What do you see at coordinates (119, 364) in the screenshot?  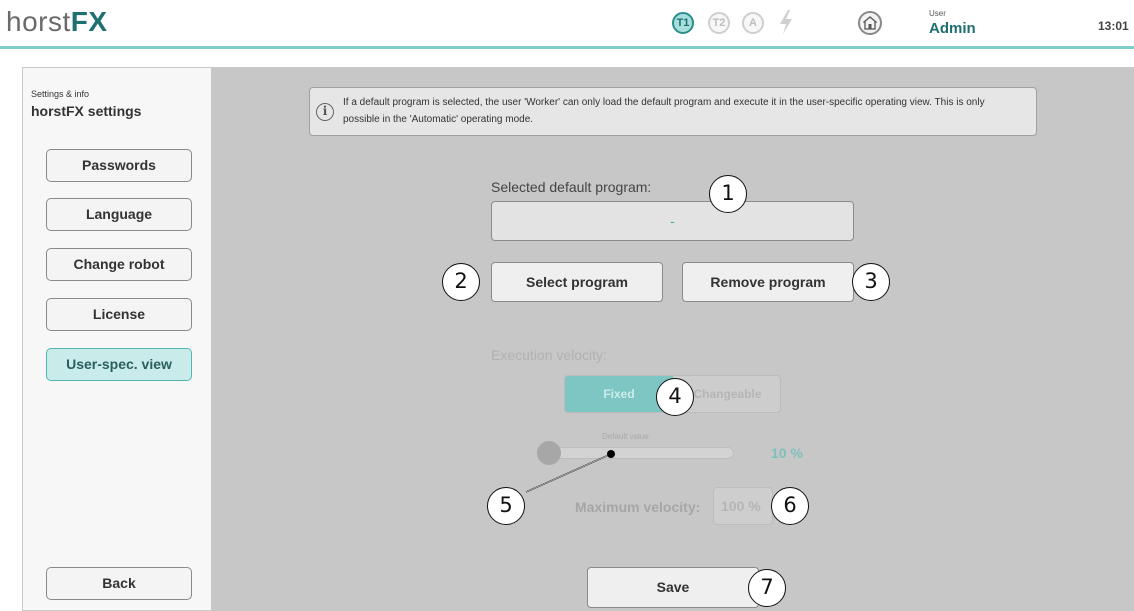 I see `sidebar-item-user-spec-view: User-spec. view` at bounding box center [119, 364].